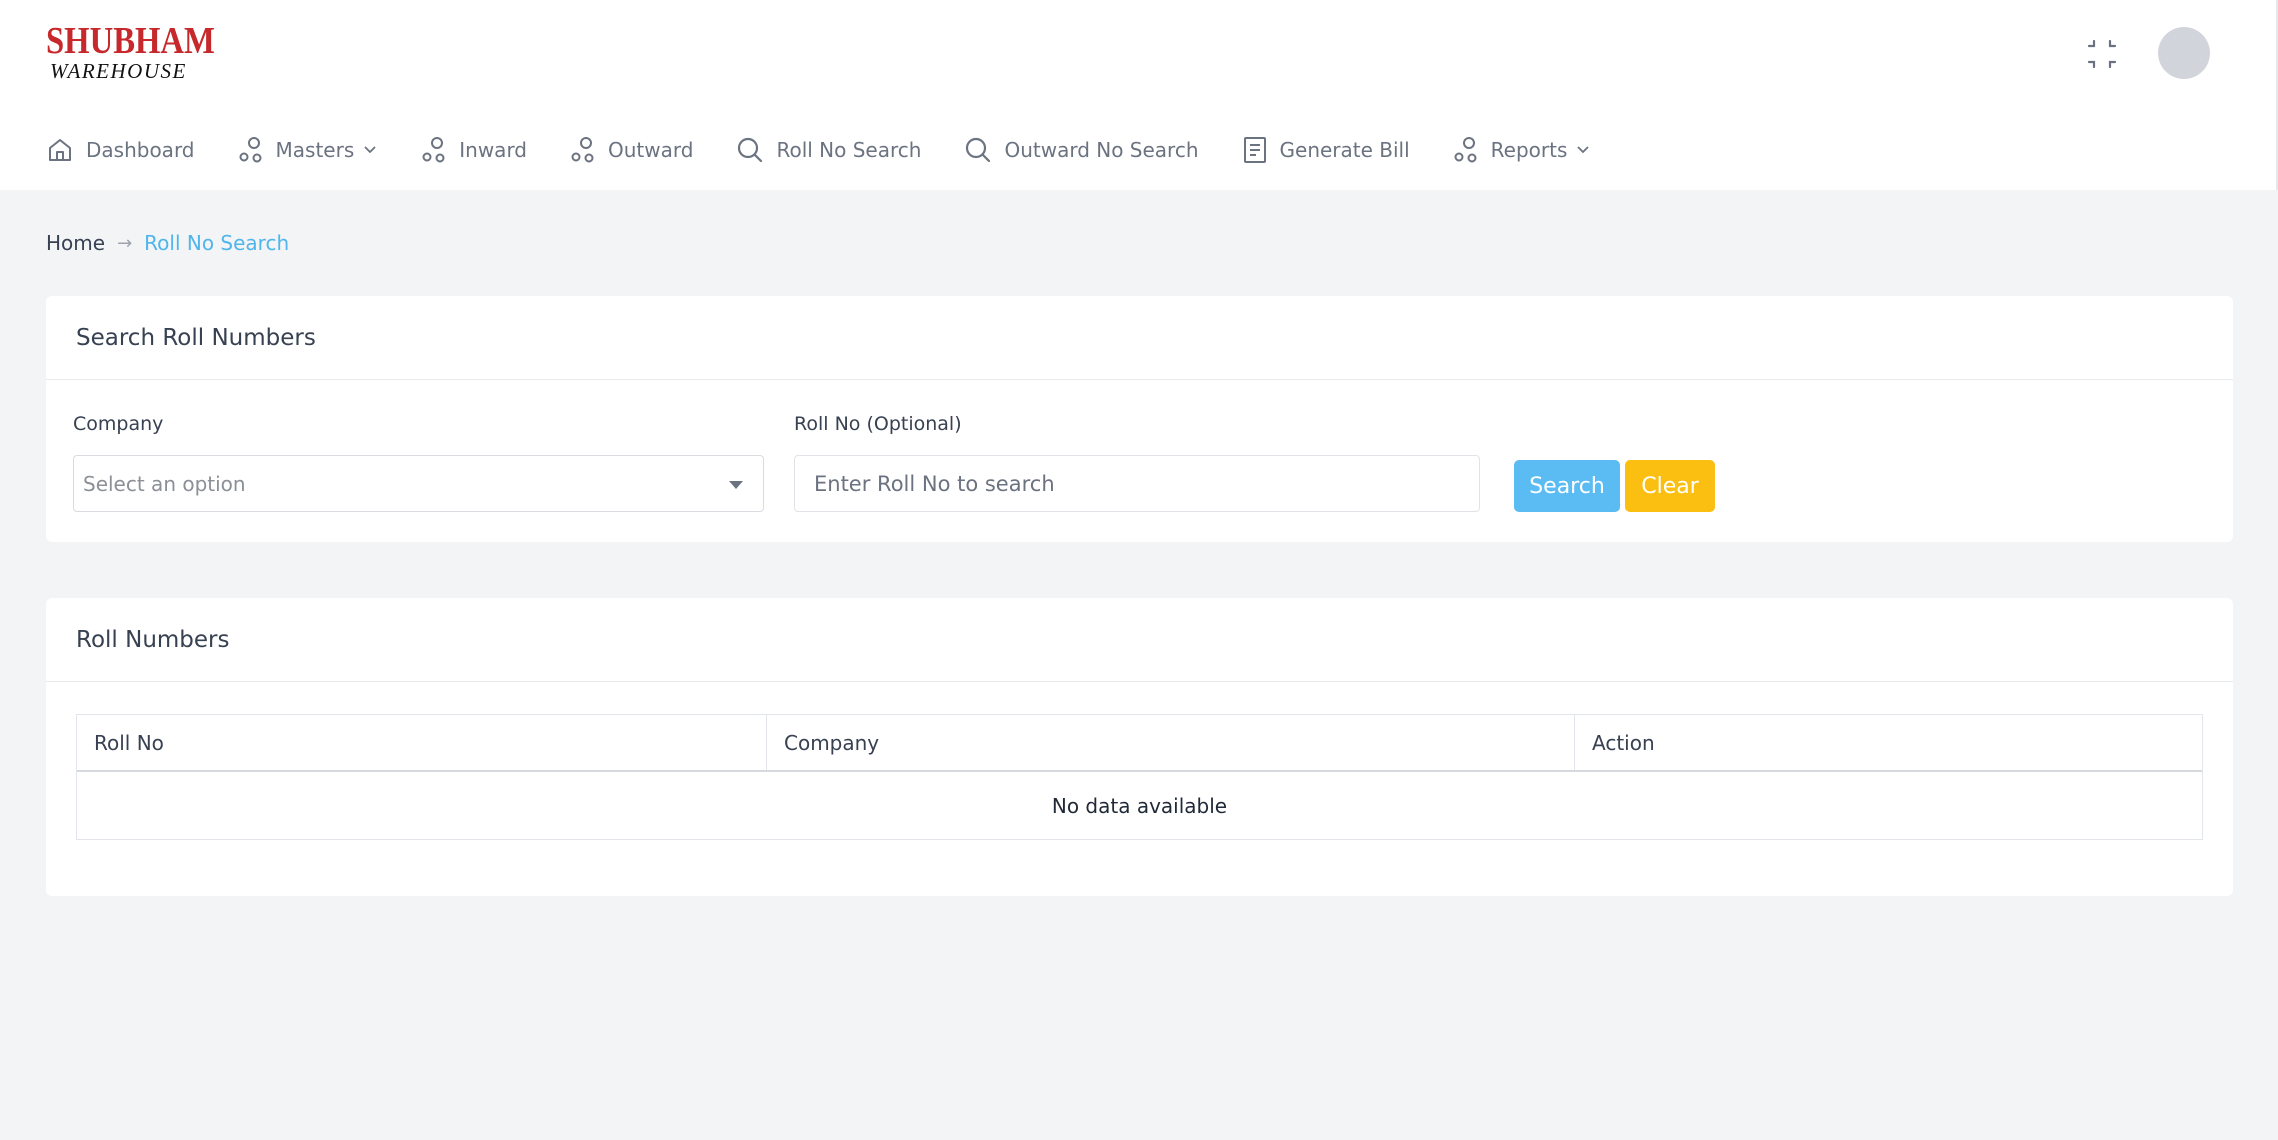 This screenshot has width=2278, height=1140. I want to click on nav-item-label: Dashboard, so click(140, 150).